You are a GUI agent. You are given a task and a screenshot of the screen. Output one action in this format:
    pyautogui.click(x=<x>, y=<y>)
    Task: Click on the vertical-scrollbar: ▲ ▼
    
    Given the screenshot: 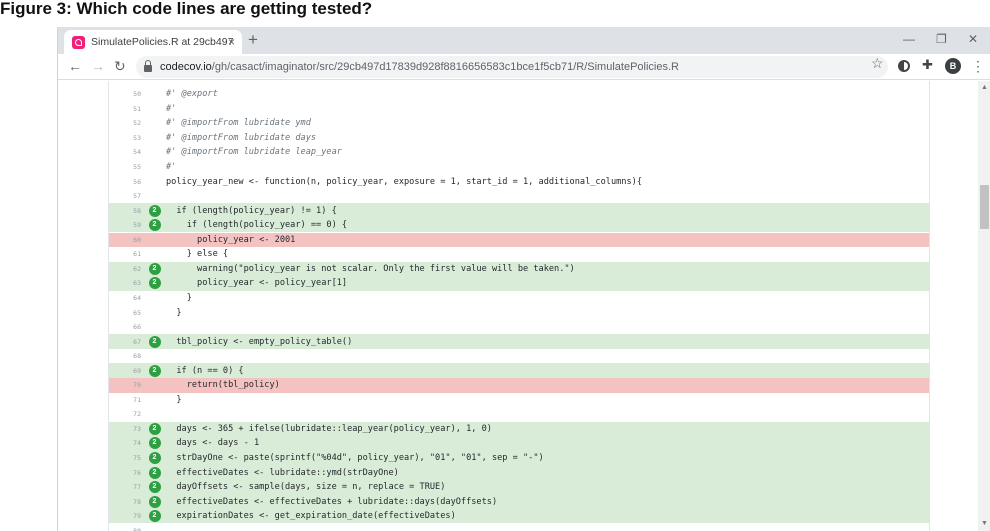 What is the action you would take?
    pyautogui.click(x=984, y=306)
    